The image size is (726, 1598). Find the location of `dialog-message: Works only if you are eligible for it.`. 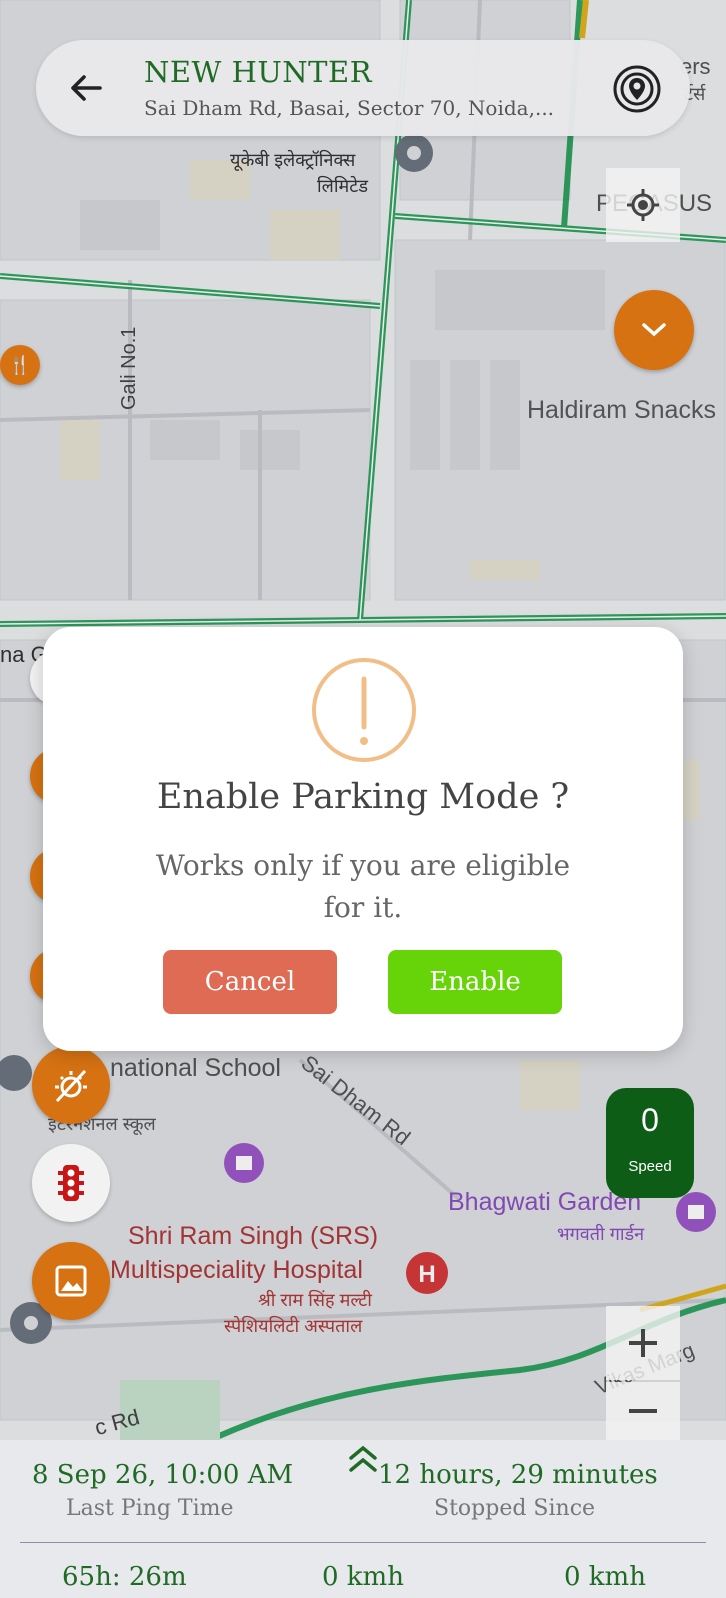

dialog-message: Works only if you are eligible for it. is located at coordinates (363, 886).